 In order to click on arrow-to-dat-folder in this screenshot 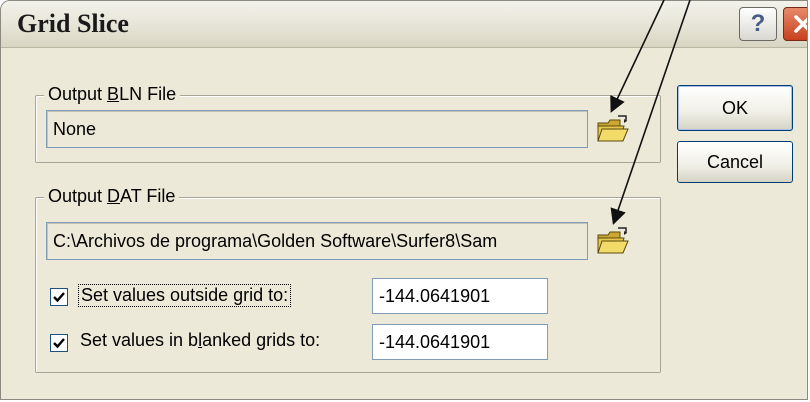, I will do `click(650, 113)`.